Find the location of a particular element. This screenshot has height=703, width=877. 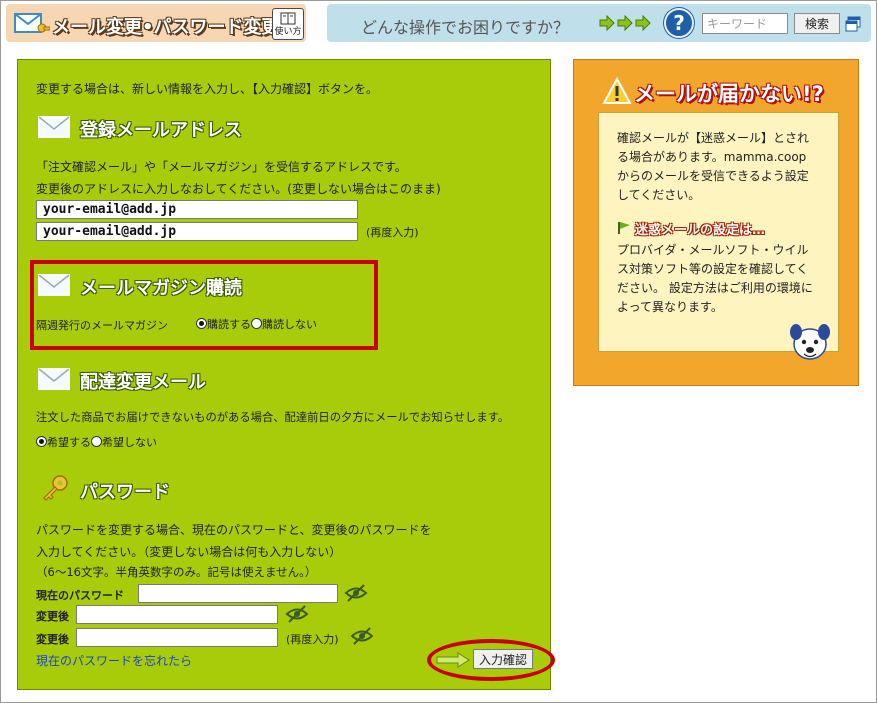

magazine-section-title: メールマガジン購読 is located at coordinates (161, 288).